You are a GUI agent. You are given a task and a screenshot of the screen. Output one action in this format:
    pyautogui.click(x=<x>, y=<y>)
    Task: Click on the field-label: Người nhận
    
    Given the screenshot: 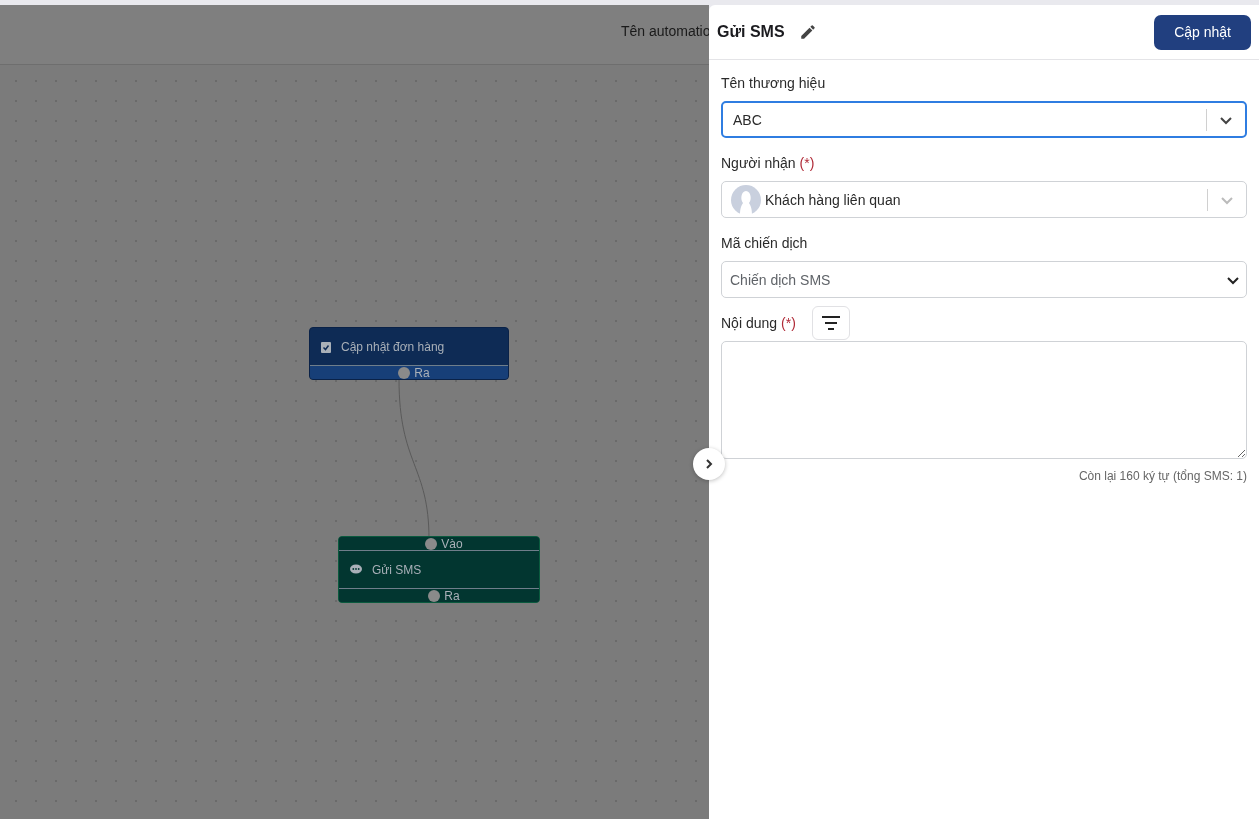 What is the action you would take?
    pyautogui.click(x=758, y=163)
    